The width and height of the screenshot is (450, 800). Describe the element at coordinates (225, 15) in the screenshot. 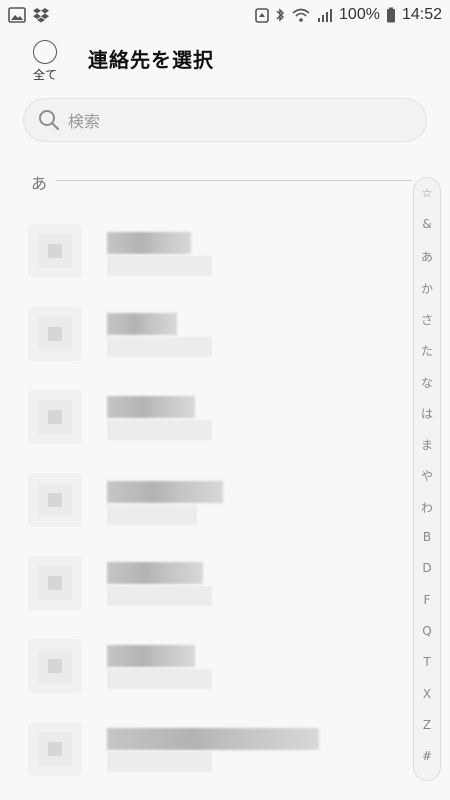

I see `status-bar: 100% 14:52` at that location.